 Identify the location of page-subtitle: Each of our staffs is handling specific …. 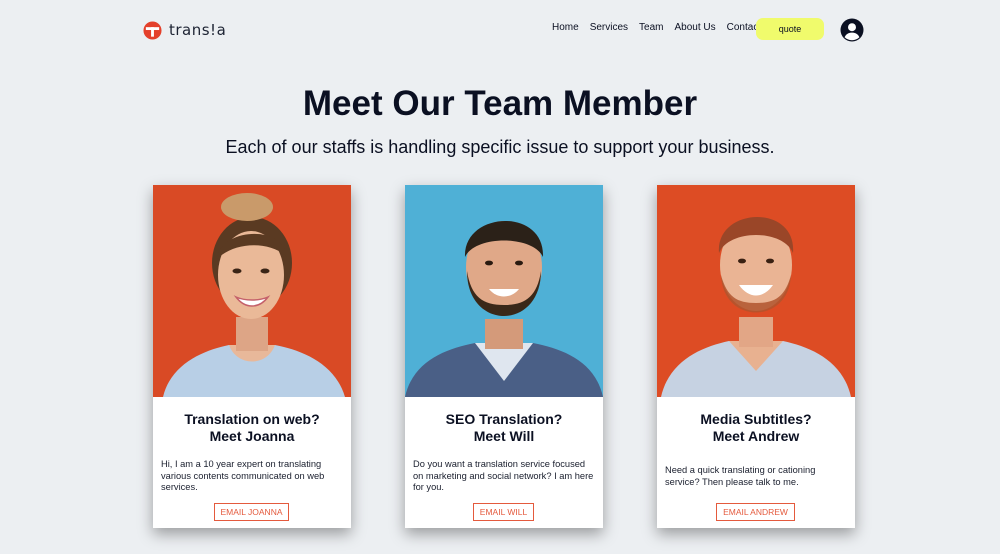
(500, 147).